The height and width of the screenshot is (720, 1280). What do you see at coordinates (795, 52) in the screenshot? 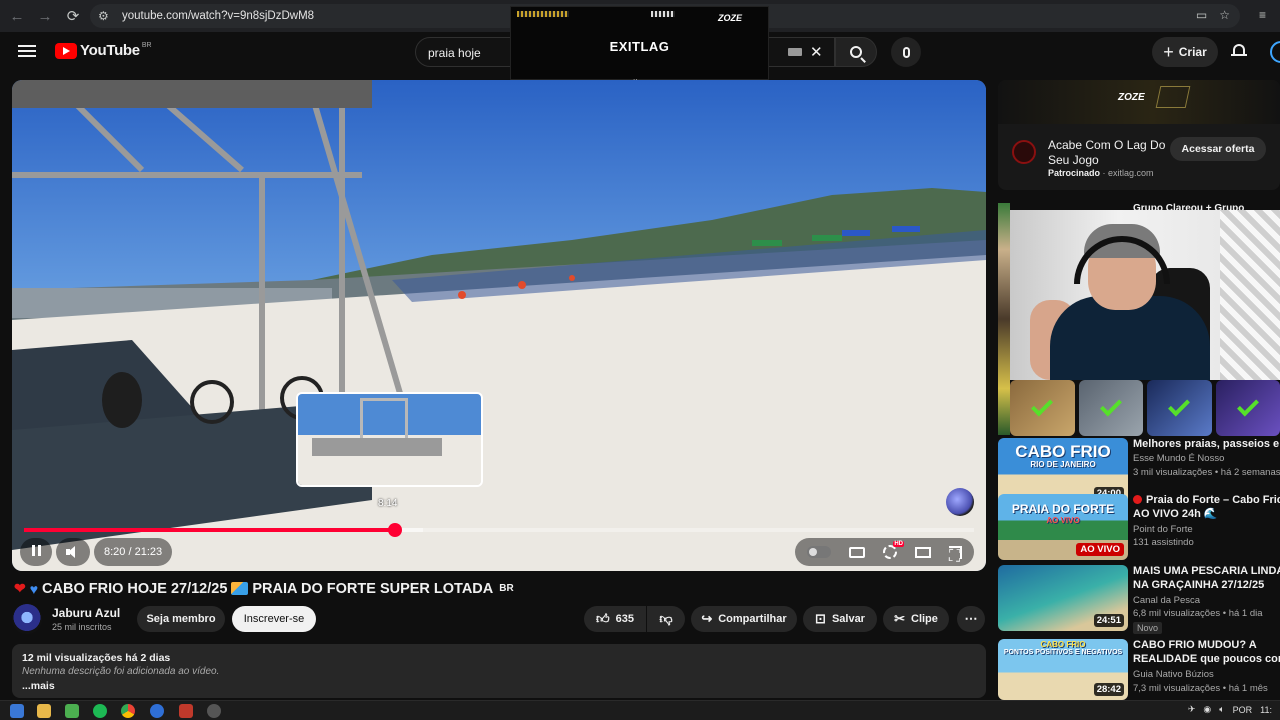
I see `keyboard-icon` at bounding box center [795, 52].